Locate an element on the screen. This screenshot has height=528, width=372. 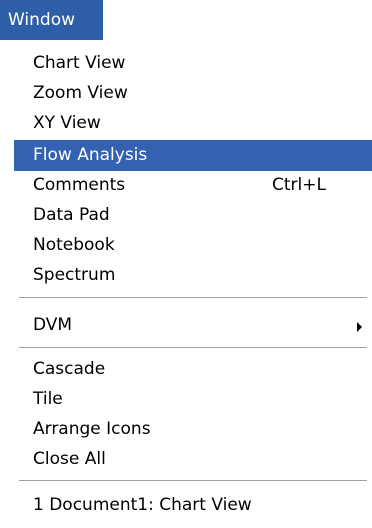
menu-item-spectrum: Spectrum is located at coordinates (193, 275).